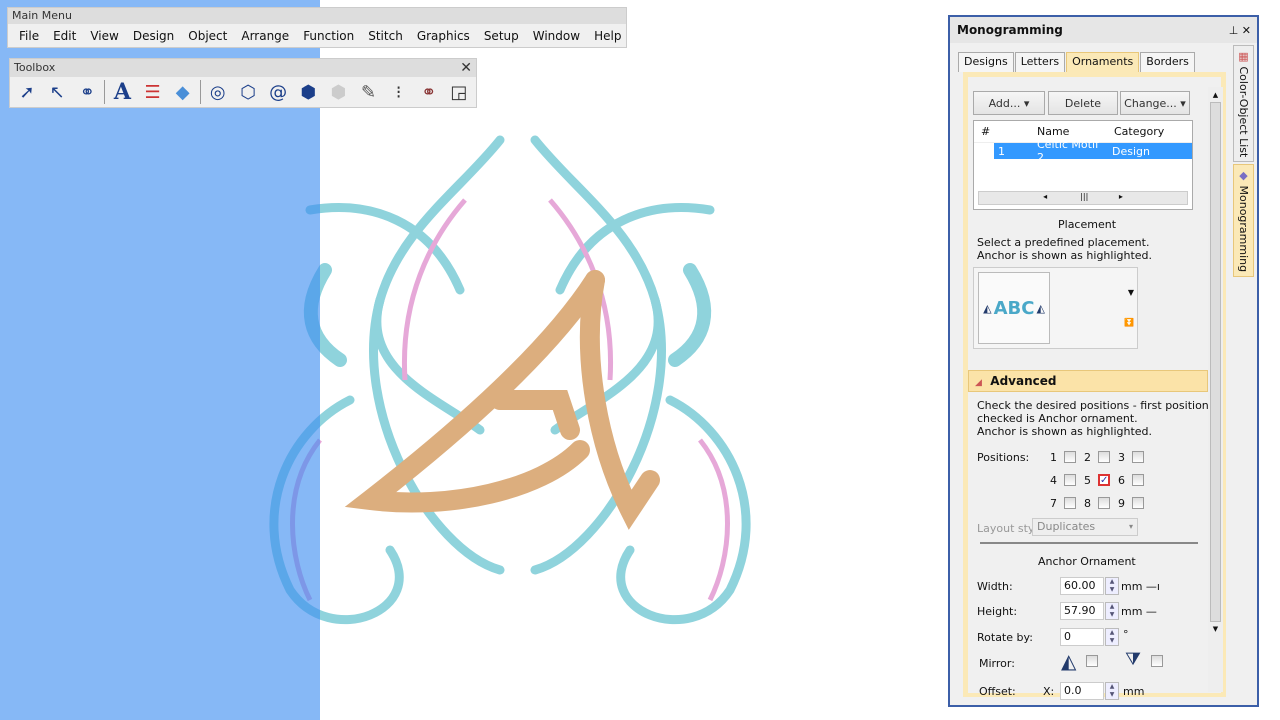 The image size is (1280, 720). Describe the element at coordinates (1087, 480) in the screenshot. I see `position-number: 5` at that location.